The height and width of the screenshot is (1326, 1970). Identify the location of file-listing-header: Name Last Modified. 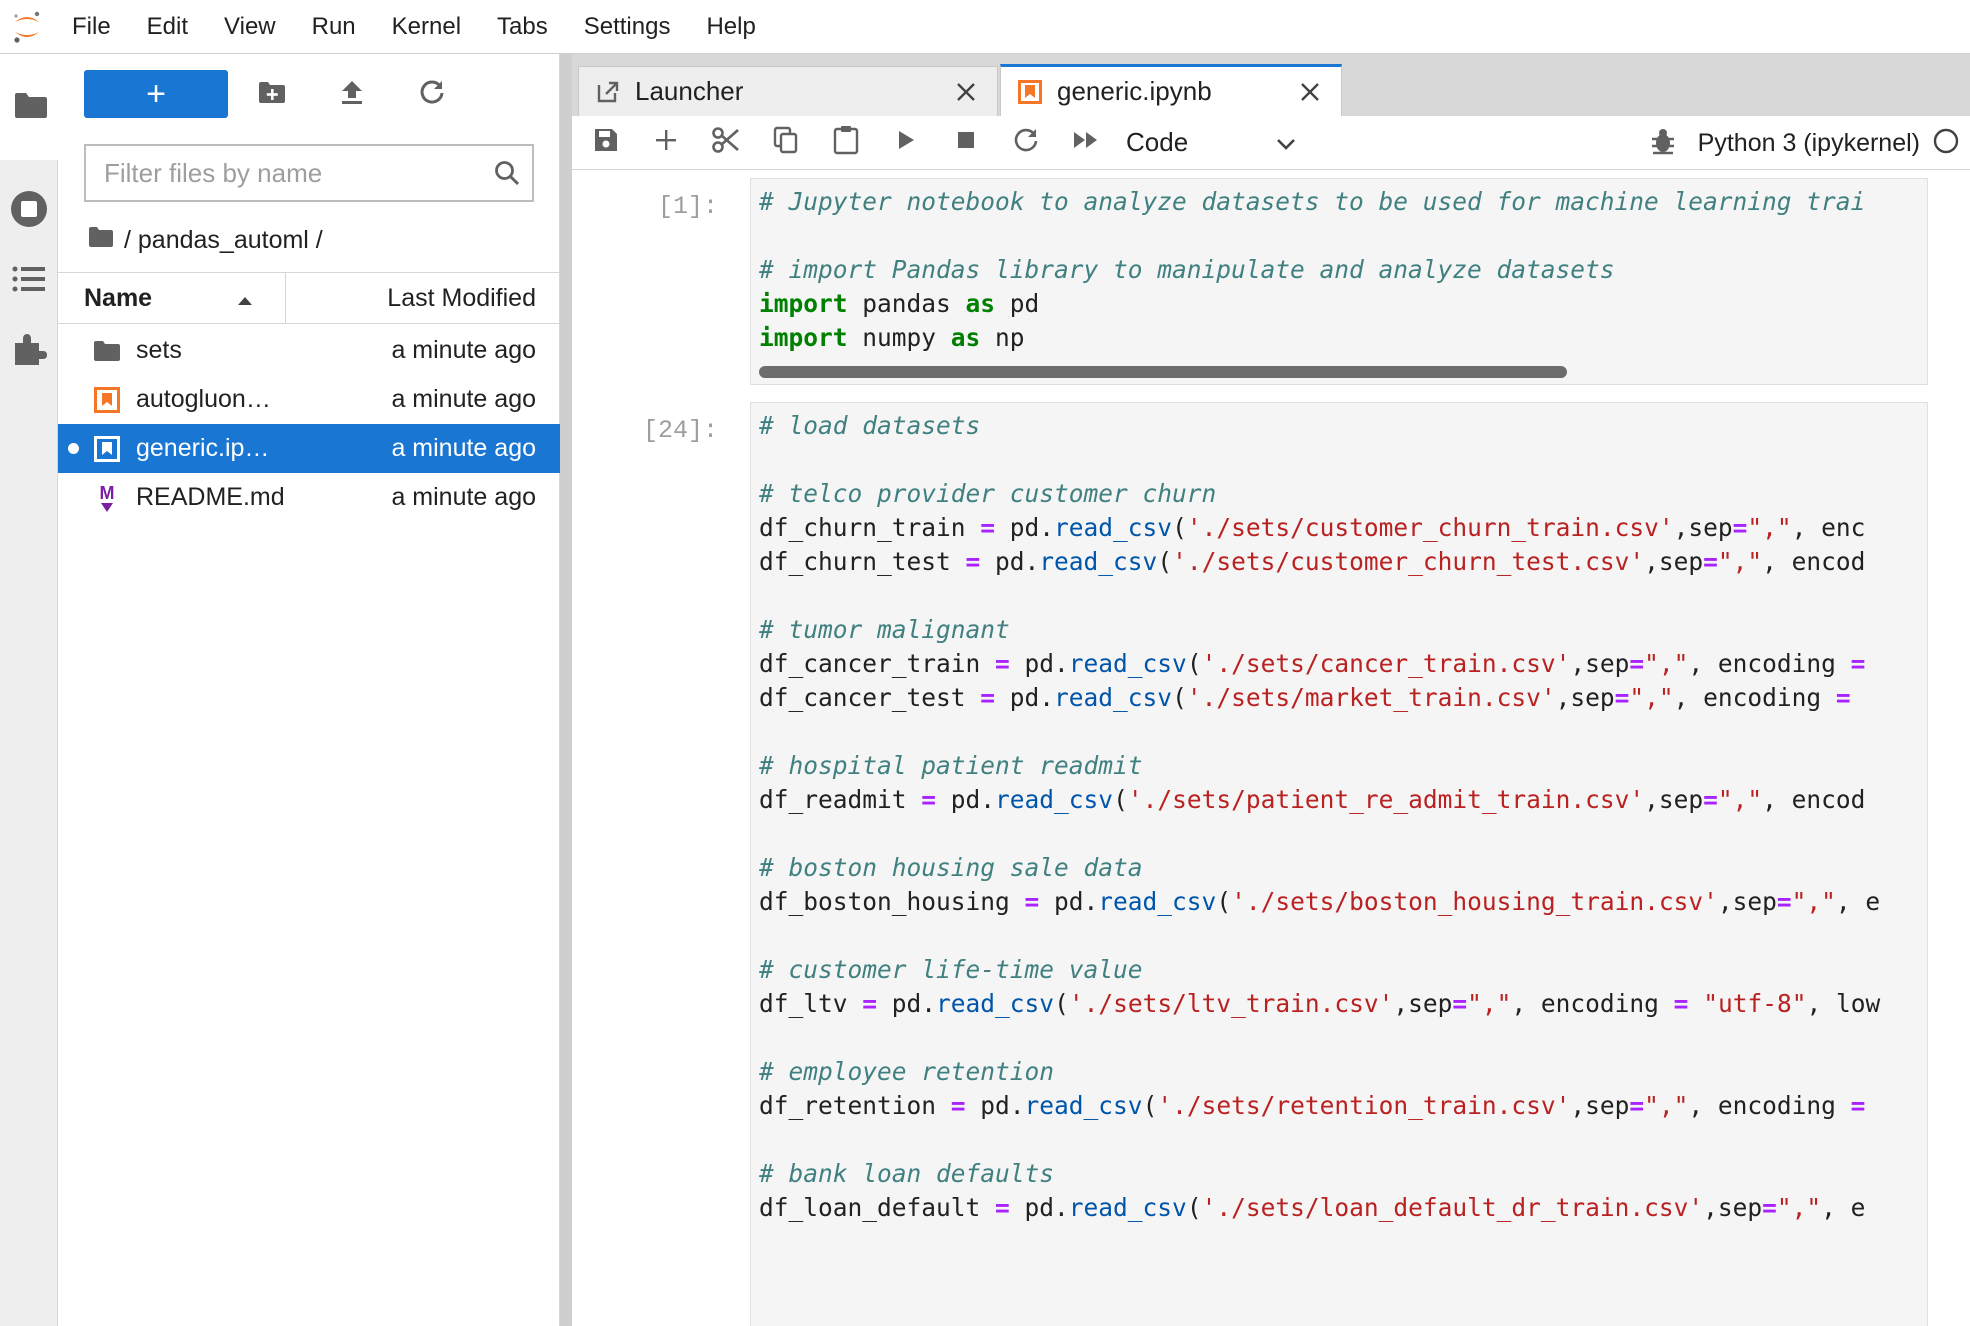
(309, 298).